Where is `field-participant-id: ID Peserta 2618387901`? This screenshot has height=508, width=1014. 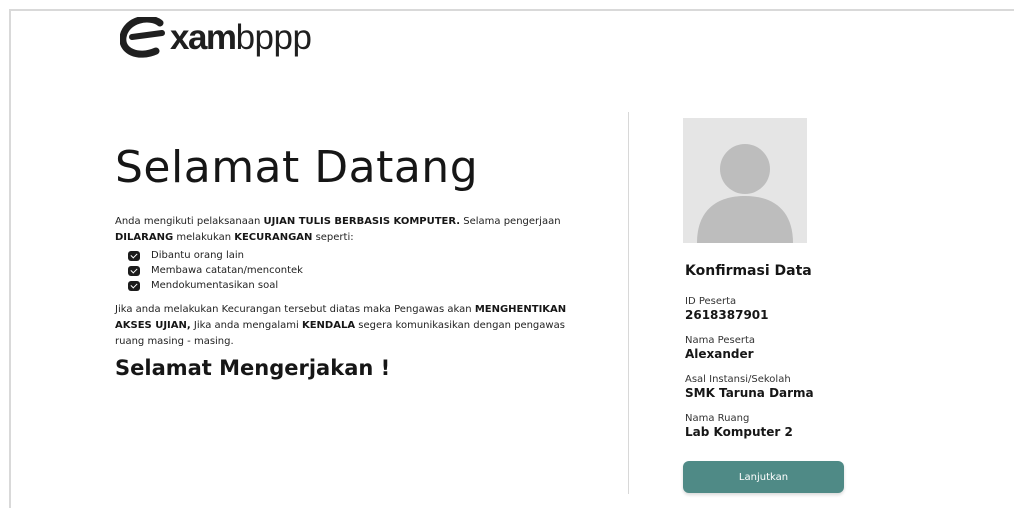
field-participant-id: ID Peserta 2618387901 is located at coordinates (727, 309).